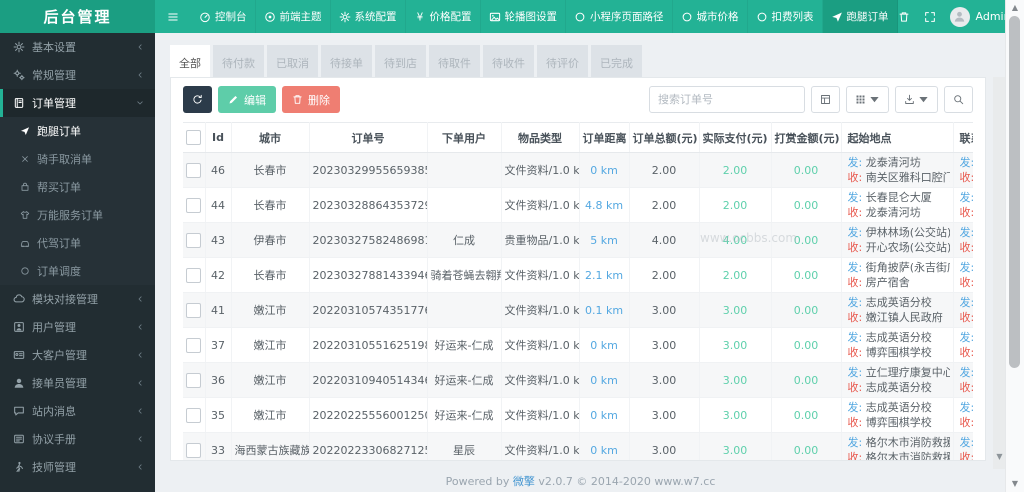 The image size is (1024, 492). Describe the element at coordinates (916, 99) in the screenshot. I see `export-button` at that location.